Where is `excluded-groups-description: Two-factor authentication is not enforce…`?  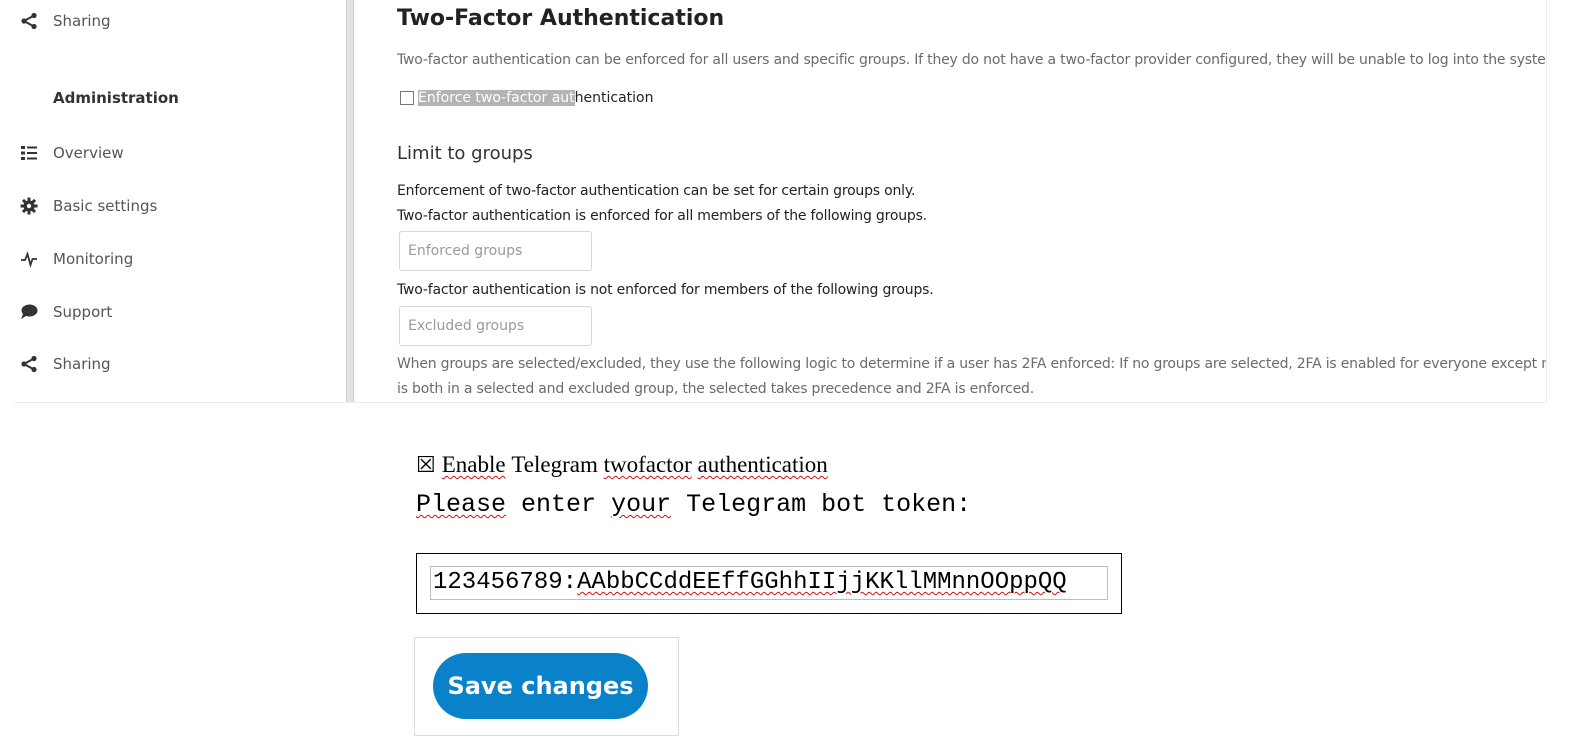
excluded-groups-description: Two-factor authentication is not enforce… is located at coordinates (665, 290).